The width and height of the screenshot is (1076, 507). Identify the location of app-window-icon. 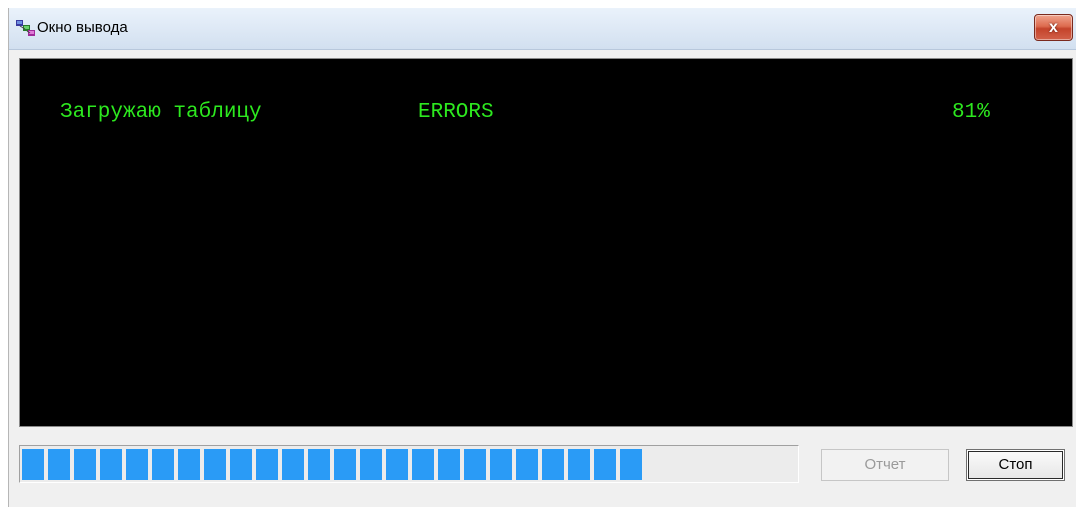
(25, 28).